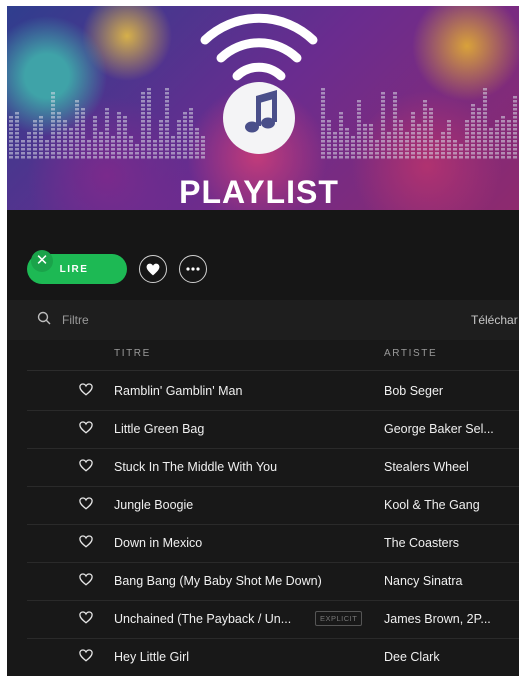 Image resolution: width=519 pixels, height=682 pixels. What do you see at coordinates (44, 318) in the screenshot?
I see `search-icon` at bounding box center [44, 318].